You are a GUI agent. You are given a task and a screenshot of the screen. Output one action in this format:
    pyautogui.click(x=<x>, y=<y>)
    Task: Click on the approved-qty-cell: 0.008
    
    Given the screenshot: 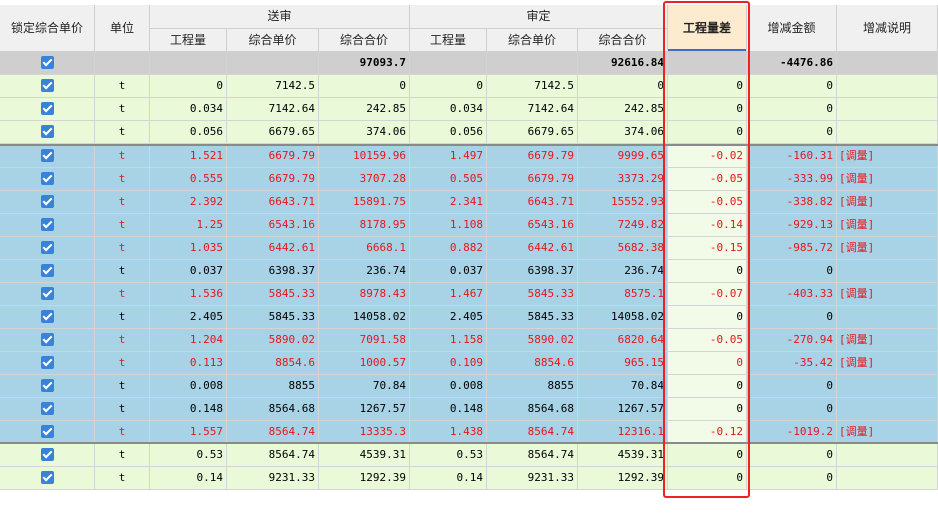 What is the action you would take?
    pyautogui.click(x=448, y=386)
    